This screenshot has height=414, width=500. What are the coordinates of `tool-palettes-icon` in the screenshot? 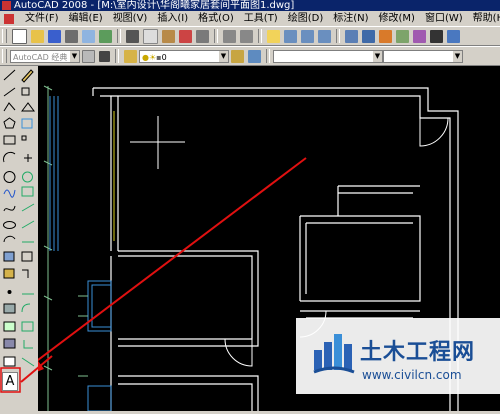 It's located at (385, 36).